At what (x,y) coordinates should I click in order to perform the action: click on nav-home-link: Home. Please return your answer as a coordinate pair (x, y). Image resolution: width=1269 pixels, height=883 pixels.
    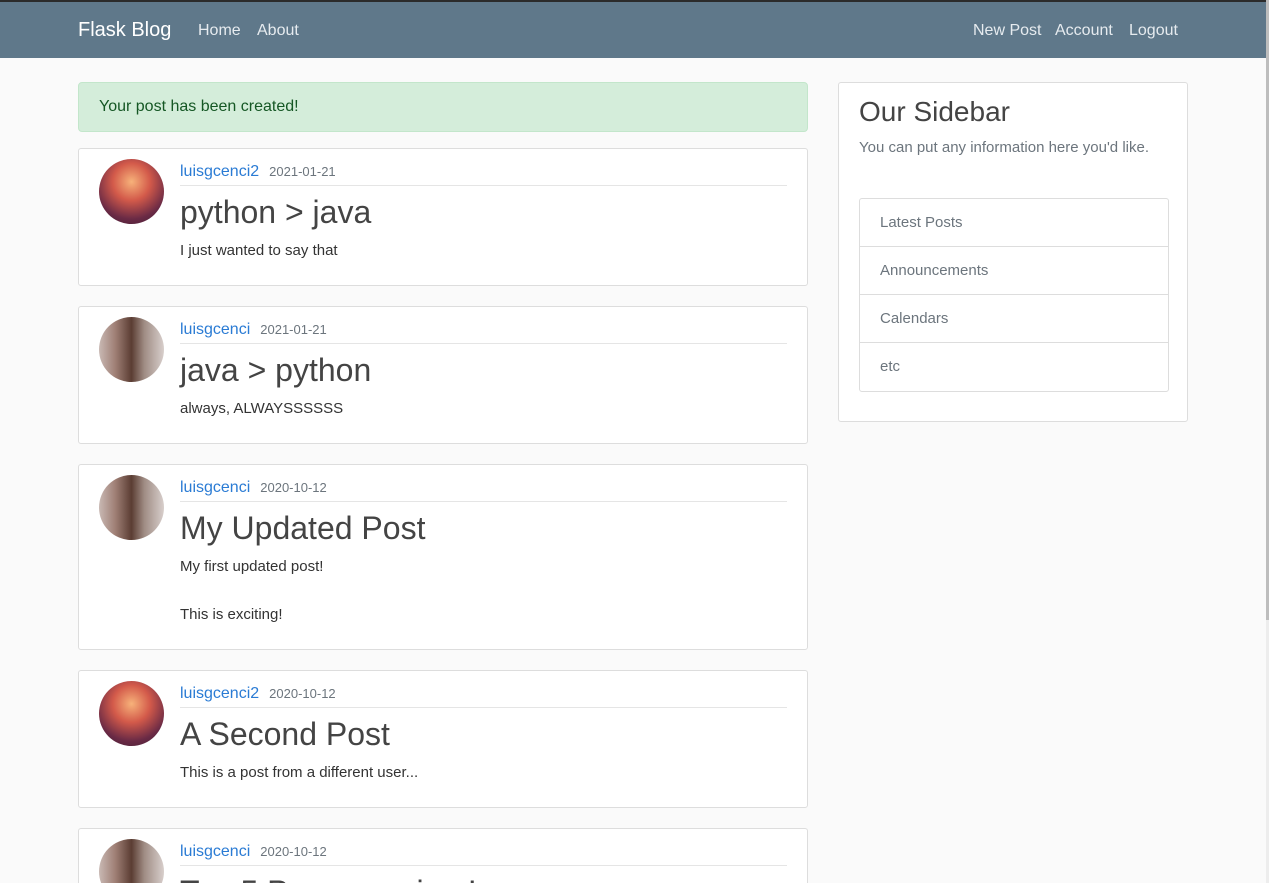
    Looking at the image, I should click on (219, 31).